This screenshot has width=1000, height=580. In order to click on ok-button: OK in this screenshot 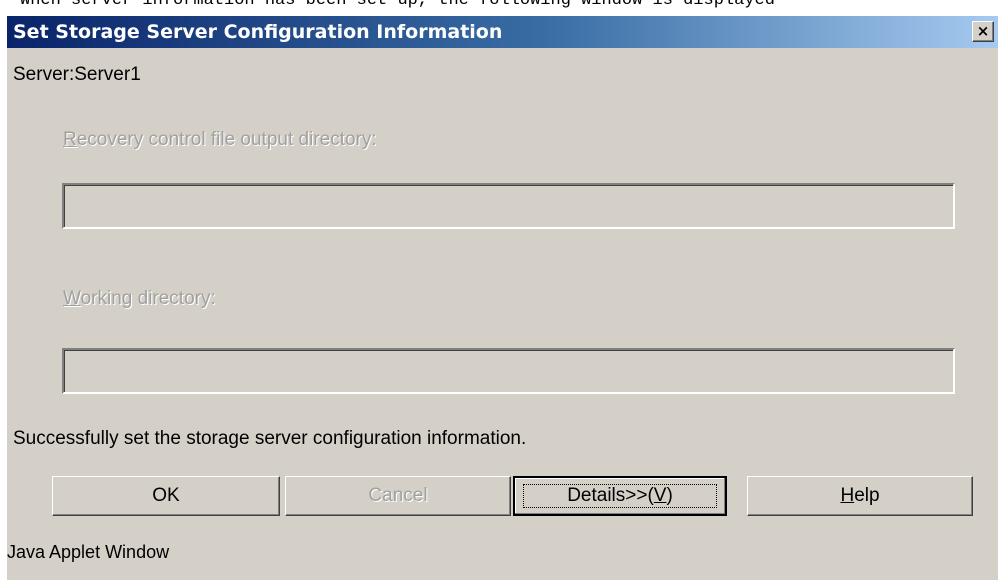, I will do `click(166, 496)`.